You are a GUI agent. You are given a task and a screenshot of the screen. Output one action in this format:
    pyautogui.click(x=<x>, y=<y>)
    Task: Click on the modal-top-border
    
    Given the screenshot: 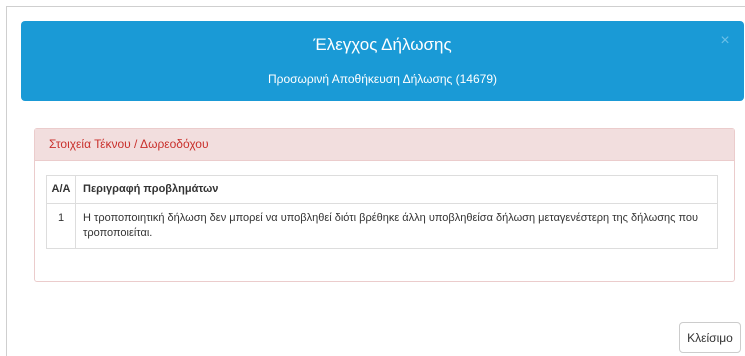 What is the action you would take?
    pyautogui.click(x=375, y=6)
    